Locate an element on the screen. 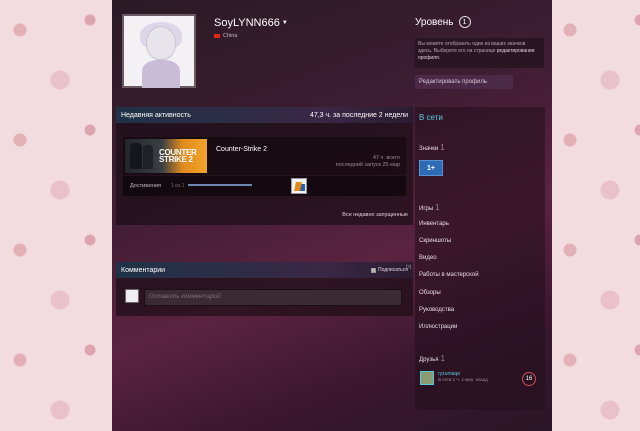 The height and width of the screenshot is (431, 640). achievements-progress-bar is located at coordinates (220, 185).